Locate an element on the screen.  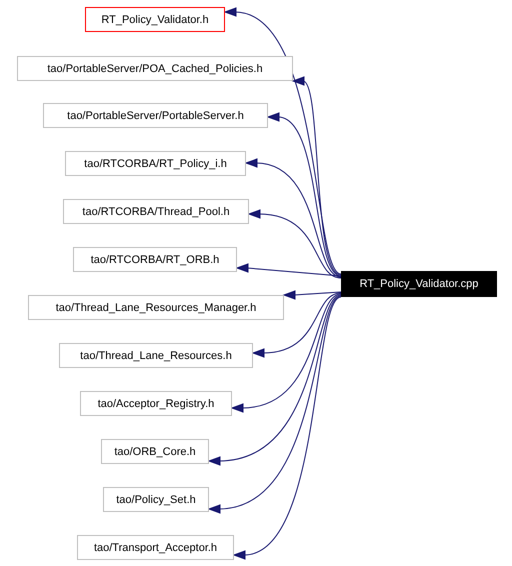
header-file-node: tao/Acceptor_Registry.h is located at coordinates (156, 403).